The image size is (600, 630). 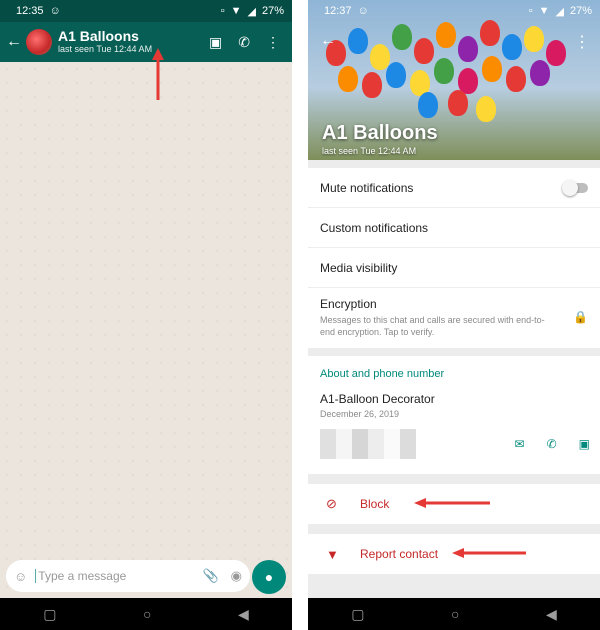 I want to click on mic-button: ●, so click(x=269, y=577).